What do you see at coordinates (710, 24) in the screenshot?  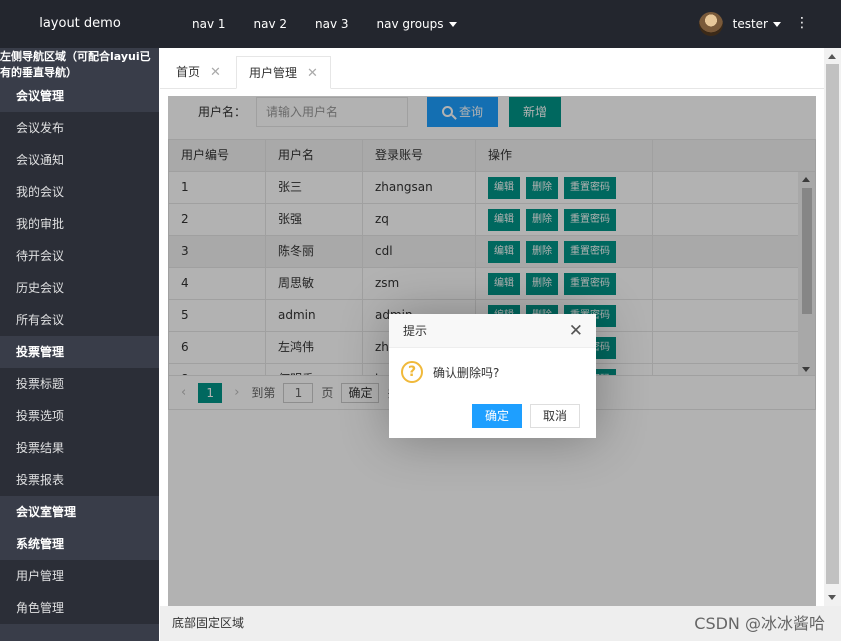 I see `avatar` at bounding box center [710, 24].